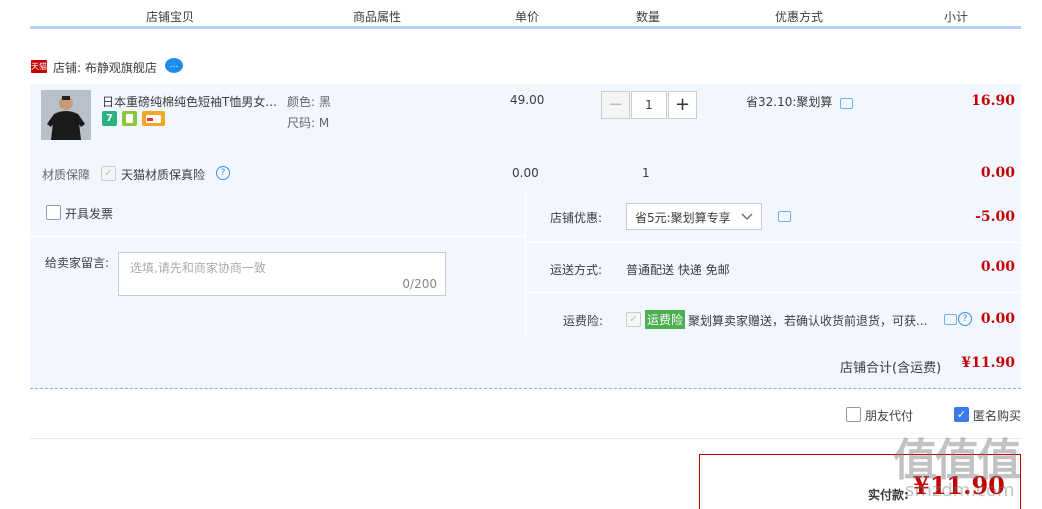 The image size is (1042, 509). I want to click on insurance-price: 0.00, so click(525, 173).